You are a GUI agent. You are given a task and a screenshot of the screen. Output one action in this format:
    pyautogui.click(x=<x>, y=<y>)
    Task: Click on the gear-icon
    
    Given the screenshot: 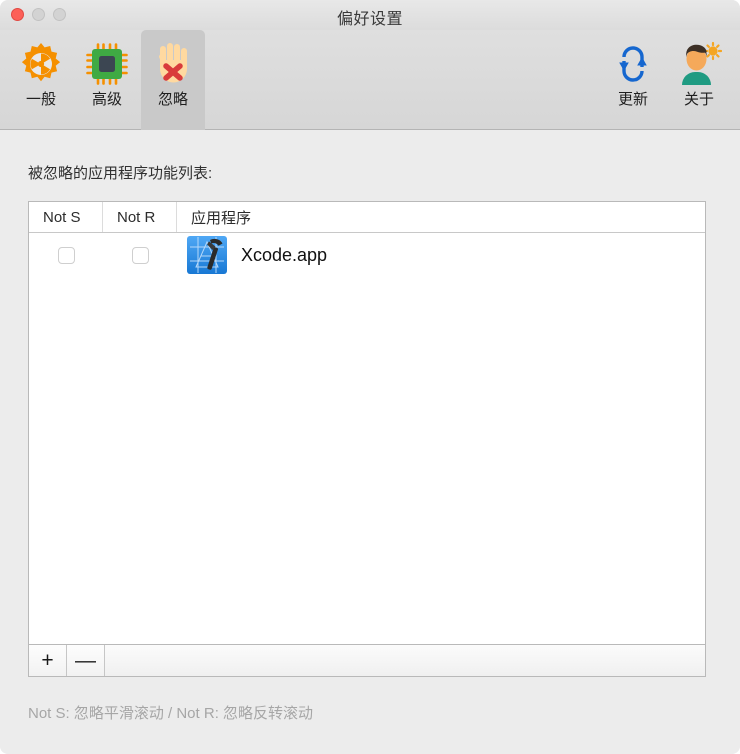 What is the action you would take?
    pyautogui.click(x=41, y=64)
    